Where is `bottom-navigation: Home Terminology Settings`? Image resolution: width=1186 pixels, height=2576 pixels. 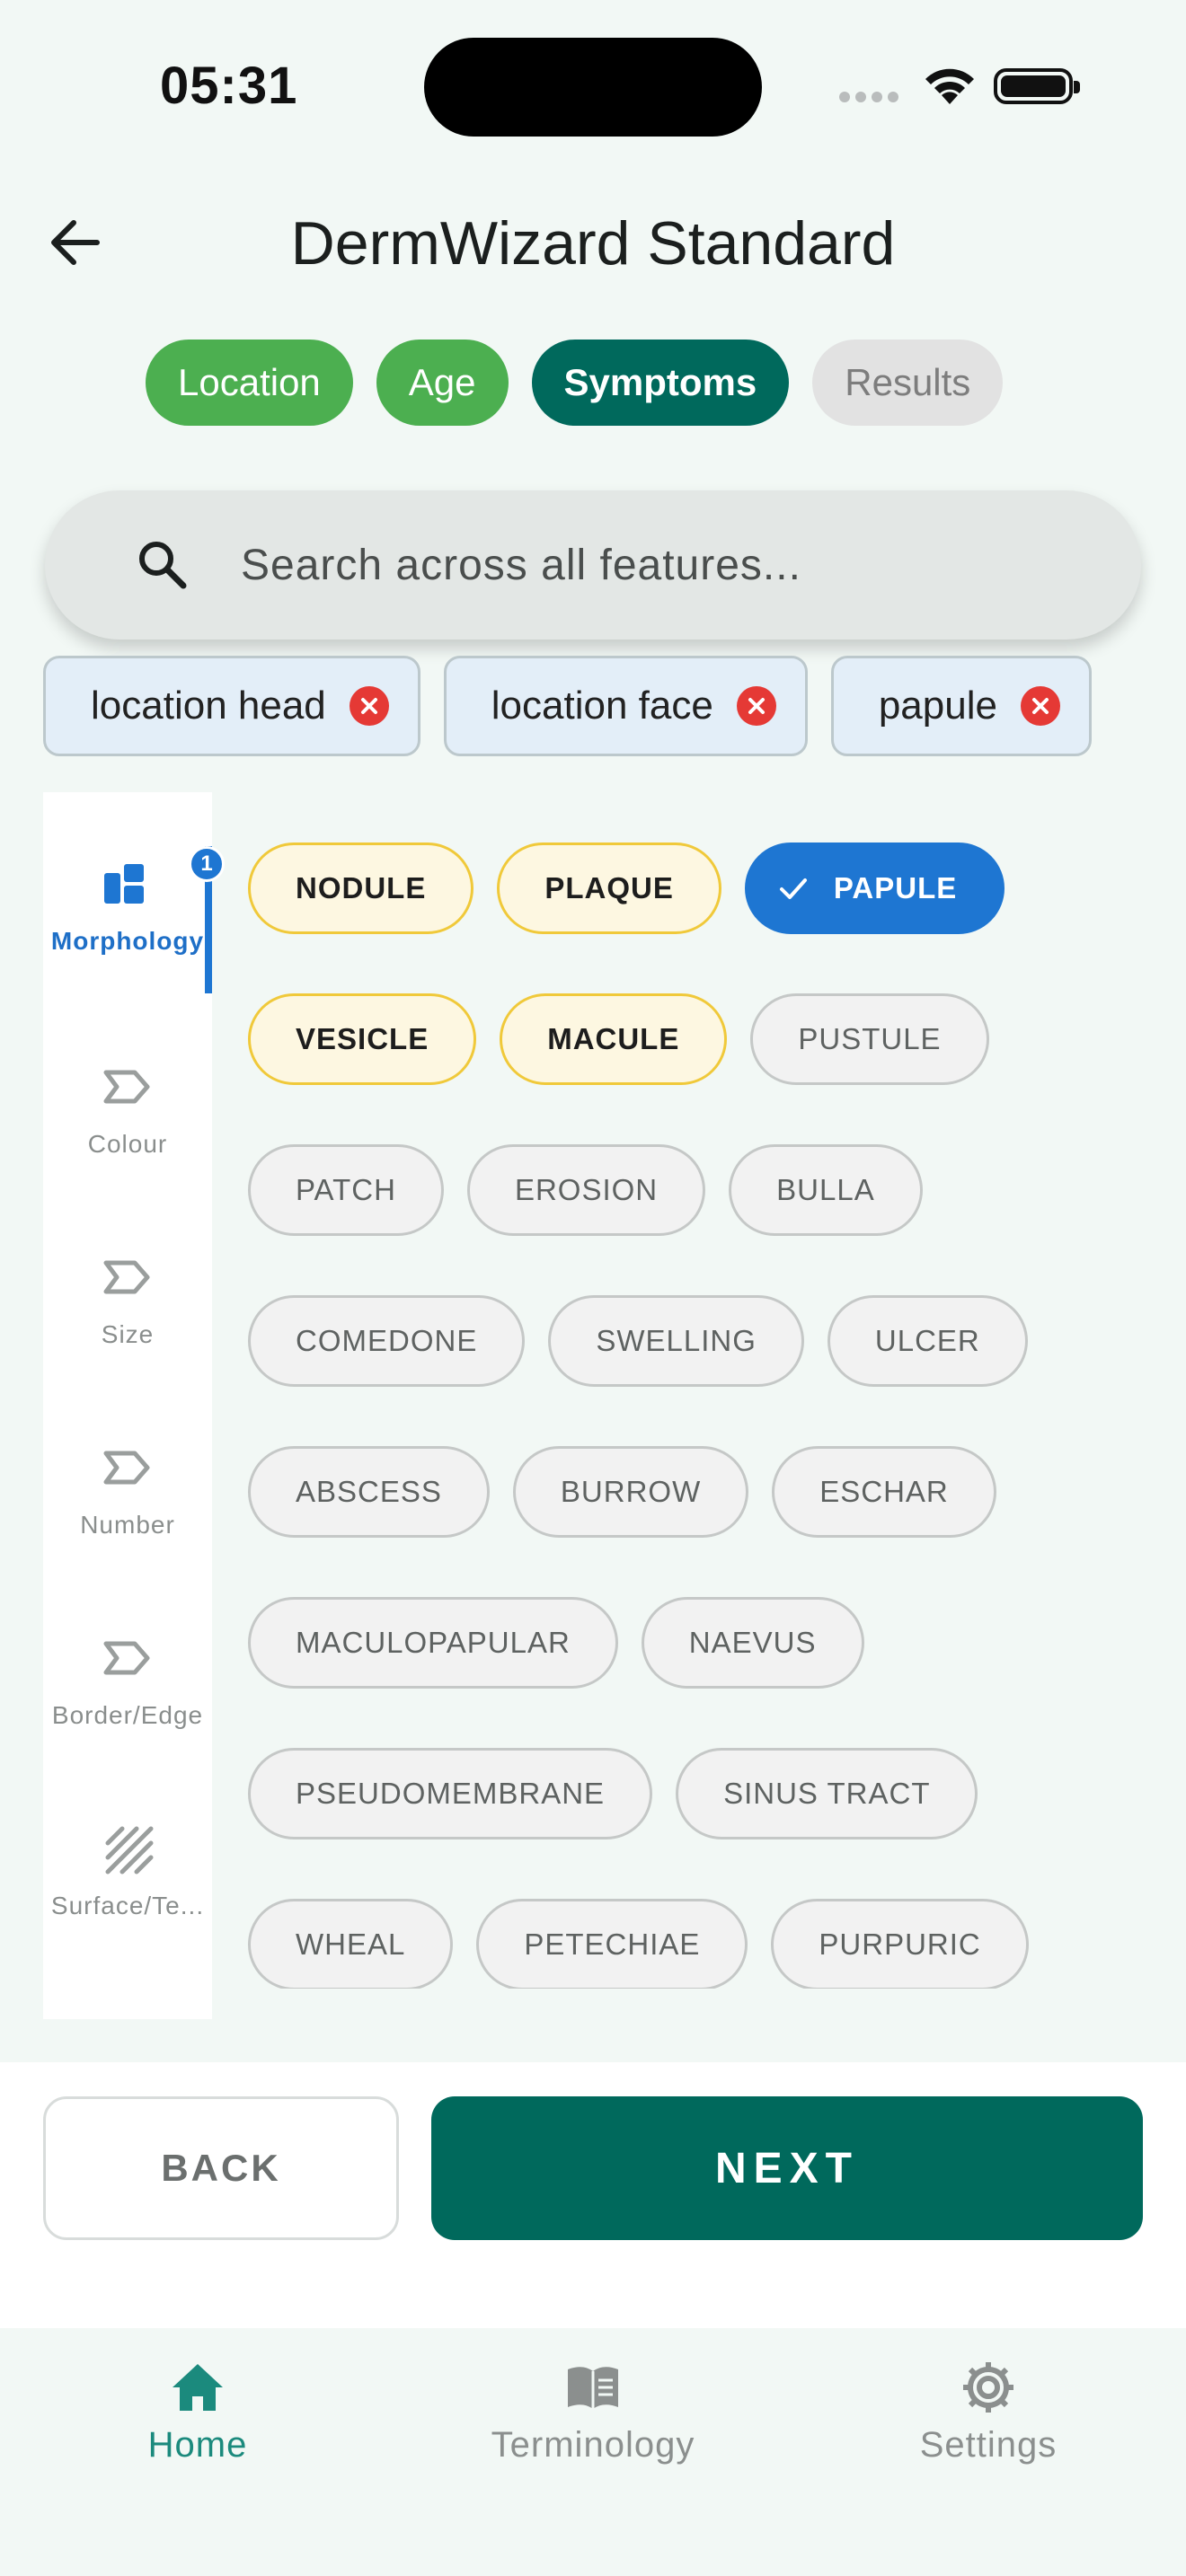
bottom-navigation: Home Terminology Settings is located at coordinates (593, 2452).